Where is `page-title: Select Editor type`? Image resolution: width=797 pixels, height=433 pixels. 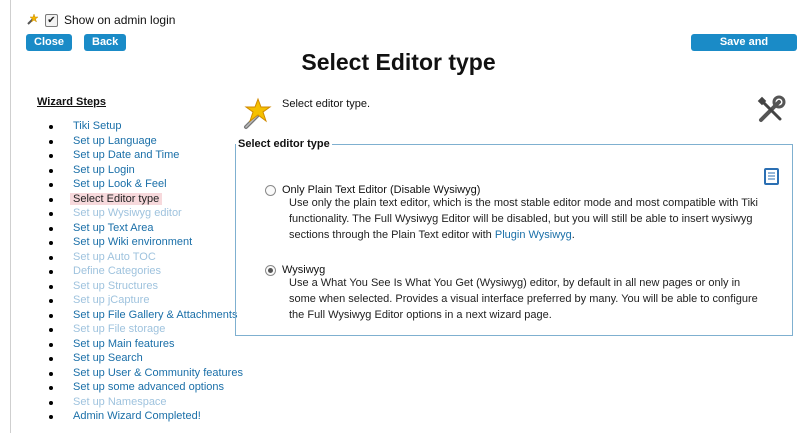
page-title: Select Editor type is located at coordinates (398, 62).